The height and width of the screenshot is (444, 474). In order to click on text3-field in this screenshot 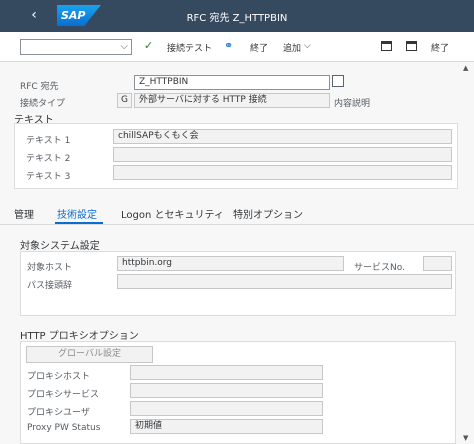, I will do `click(282, 172)`.